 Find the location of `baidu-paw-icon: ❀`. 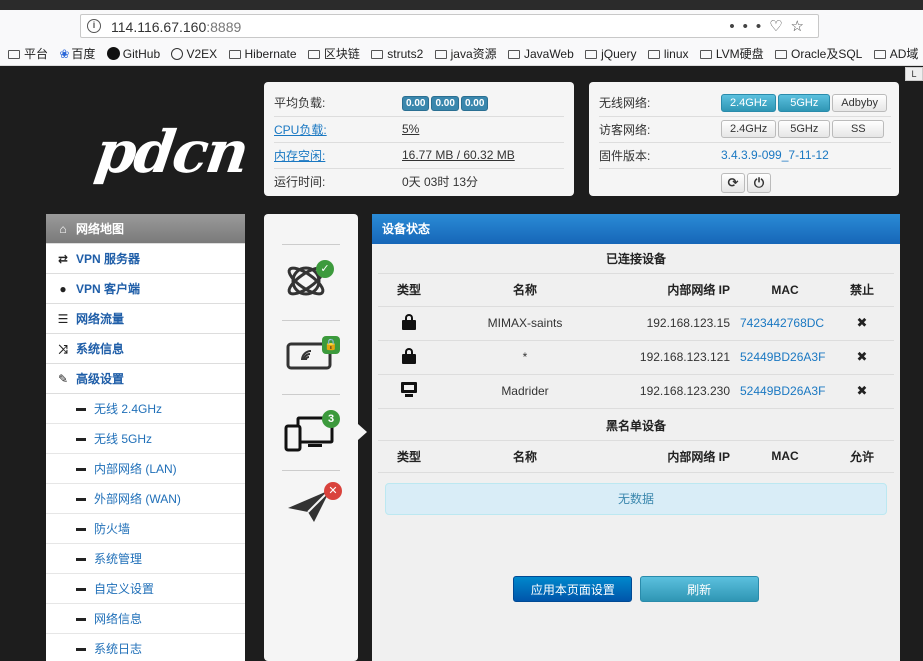

baidu-paw-icon: ❀ is located at coordinates (64, 54).